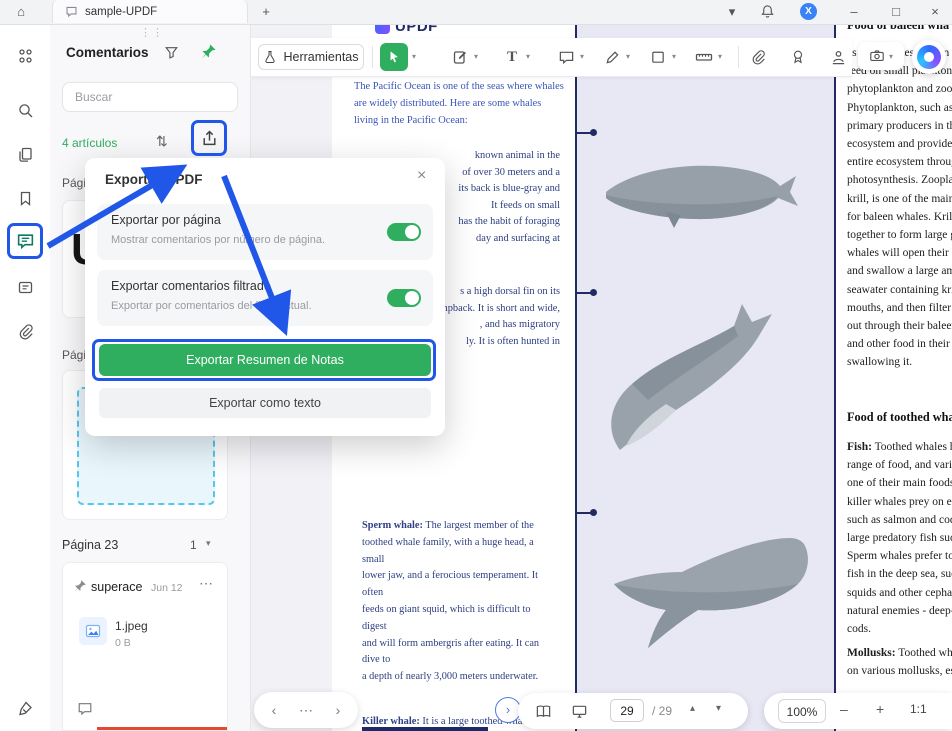  I want to click on quick-tool-button, so click(460, 57).